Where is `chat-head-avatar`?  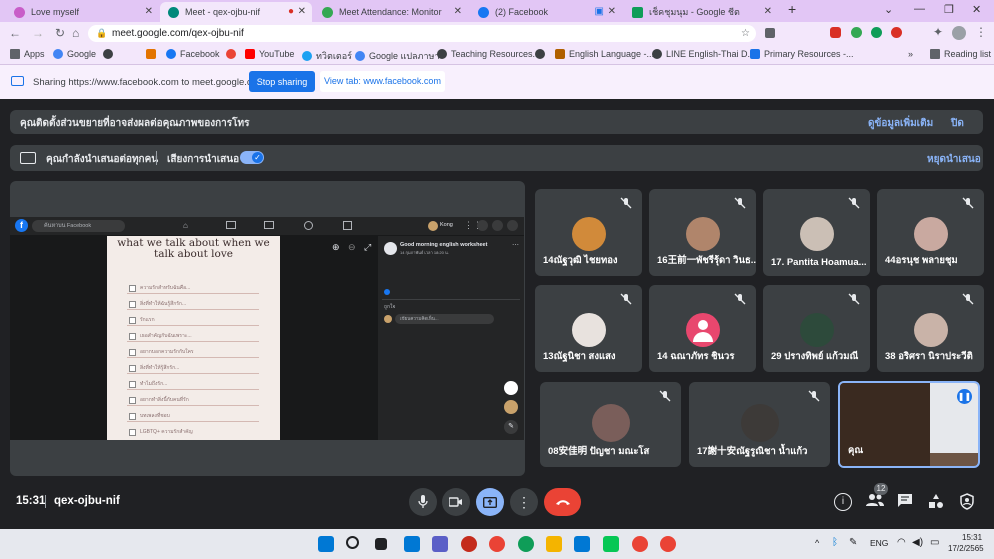 chat-head-avatar is located at coordinates (511, 388).